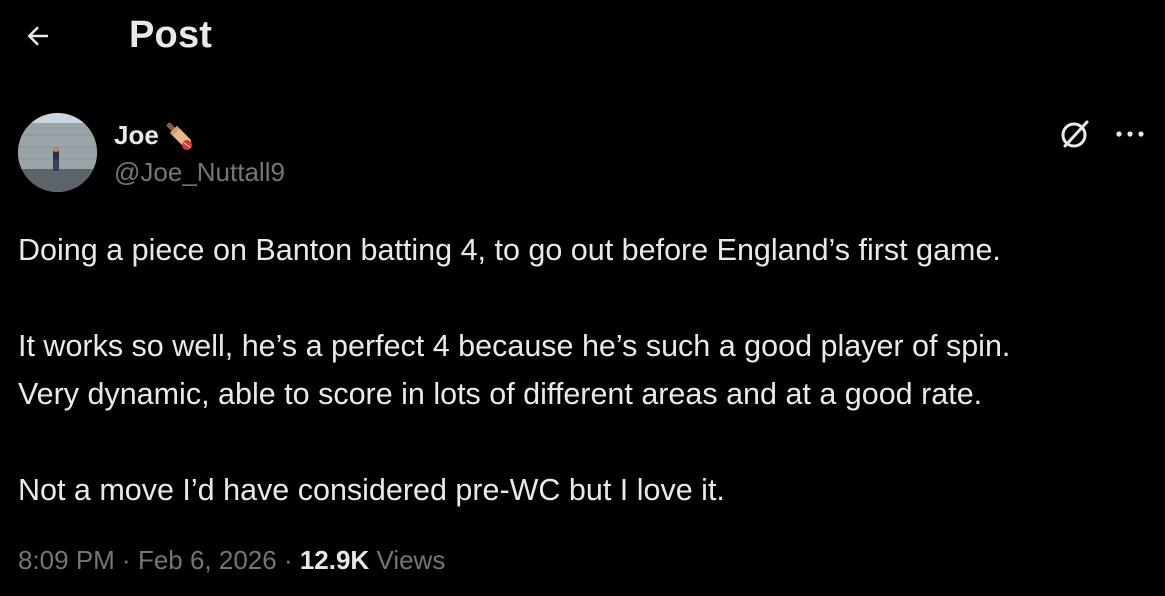  I want to click on header: Post, so click(582, 38).